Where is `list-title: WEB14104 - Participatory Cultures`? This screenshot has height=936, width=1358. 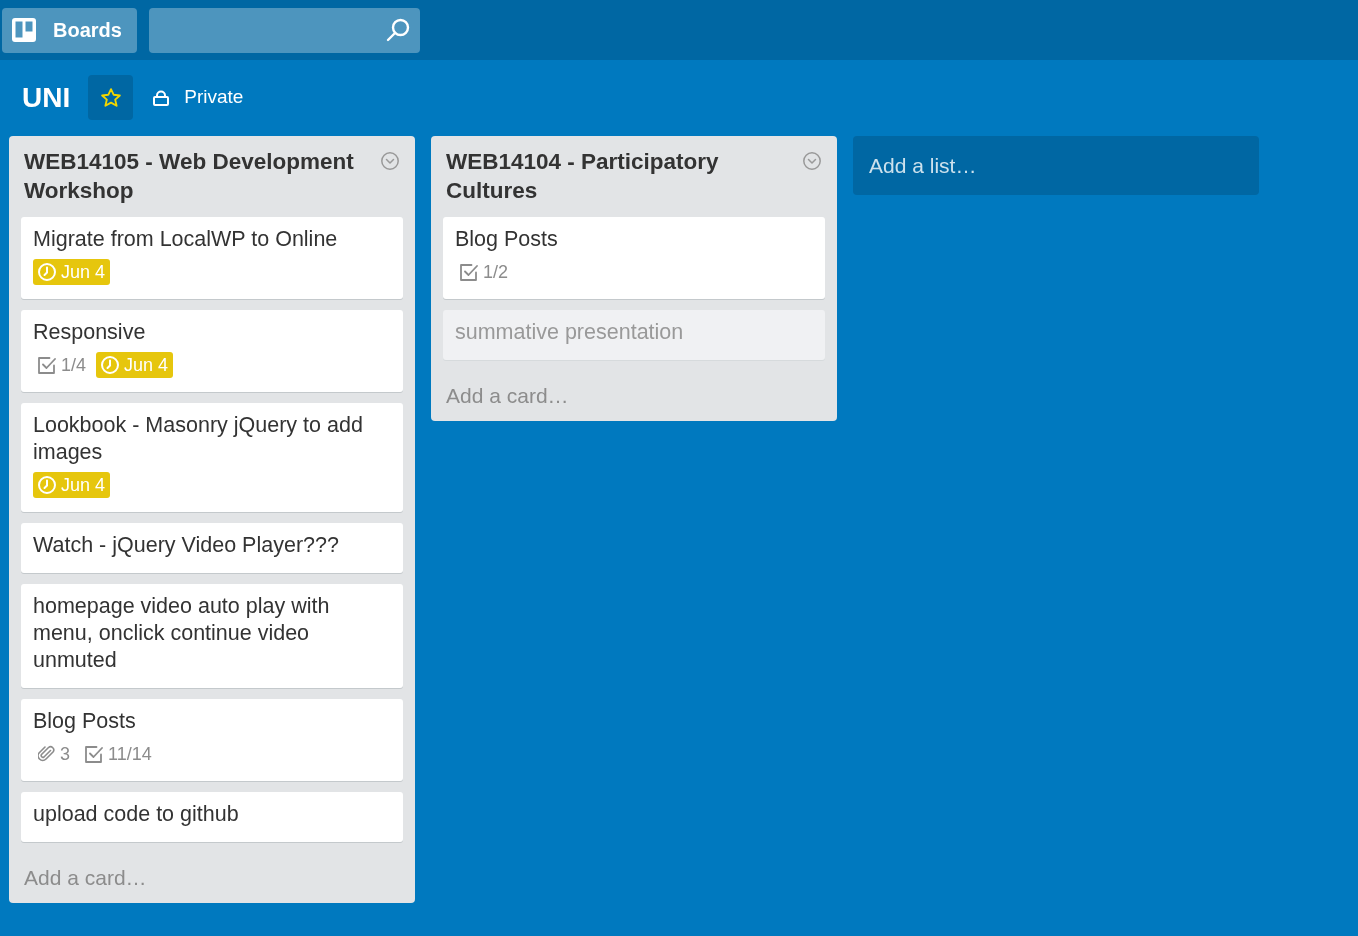 list-title: WEB14104 - Participatory Cultures is located at coordinates (583, 176).